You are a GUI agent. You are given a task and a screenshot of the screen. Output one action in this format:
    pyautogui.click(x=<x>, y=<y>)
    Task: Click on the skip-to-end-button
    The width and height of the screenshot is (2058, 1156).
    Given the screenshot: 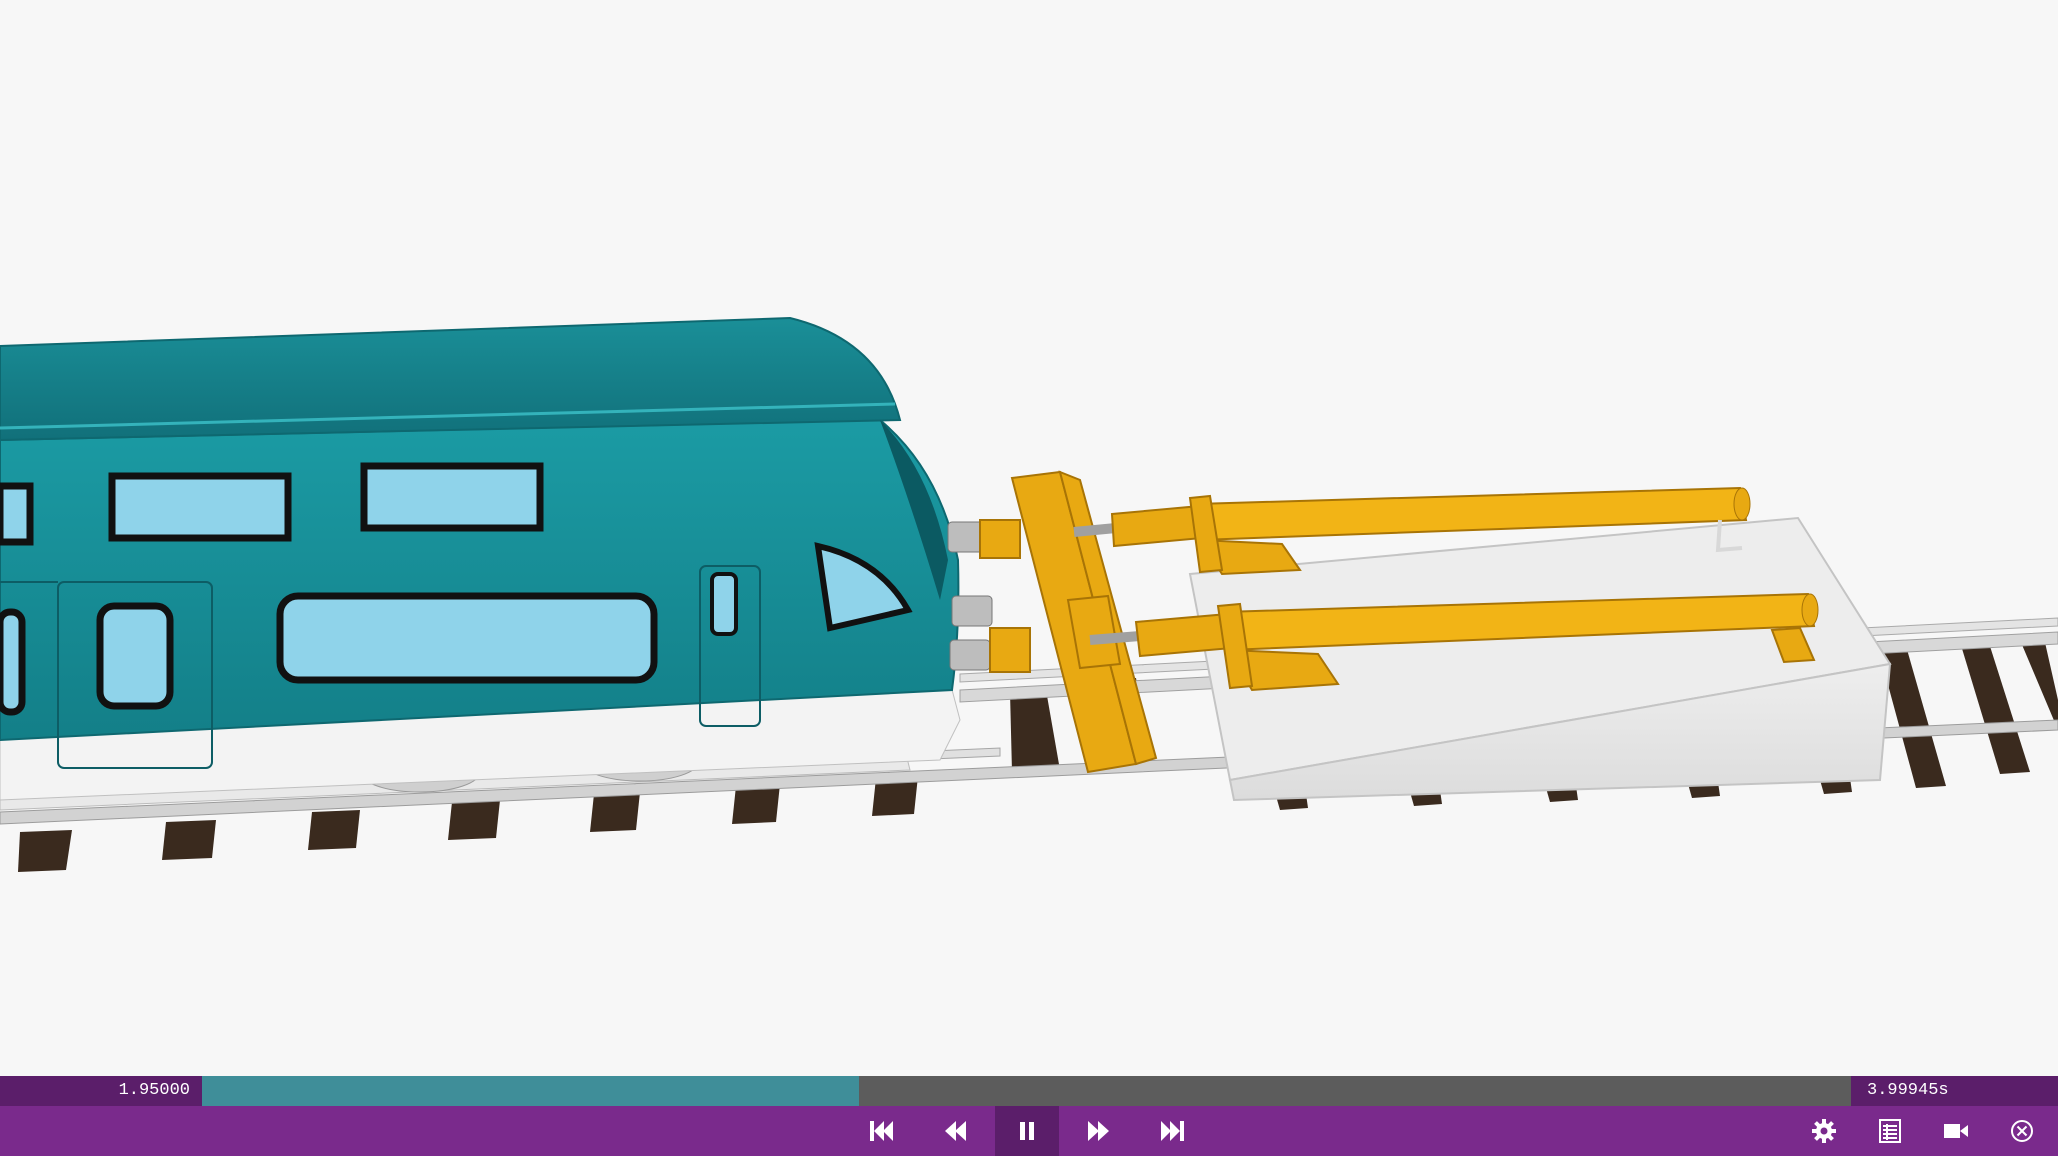 What is the action you would take?
    pyautogui.click(x=1172, y=1131)
    